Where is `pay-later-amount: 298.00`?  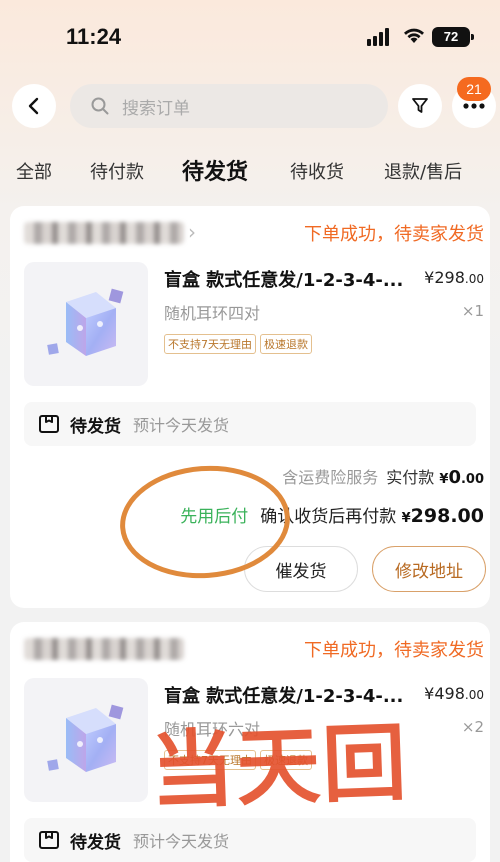 pay-later-amount: 298.00 is located at coordinates (447, 516).